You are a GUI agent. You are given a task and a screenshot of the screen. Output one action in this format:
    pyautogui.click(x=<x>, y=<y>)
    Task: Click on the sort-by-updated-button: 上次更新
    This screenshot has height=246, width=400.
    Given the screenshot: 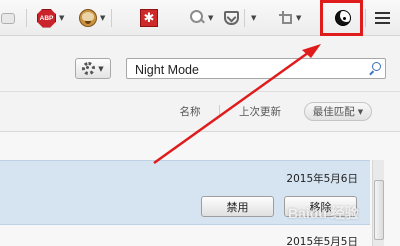 What is the action you would take?
    pyautogui.click(x=260, y=111)
    